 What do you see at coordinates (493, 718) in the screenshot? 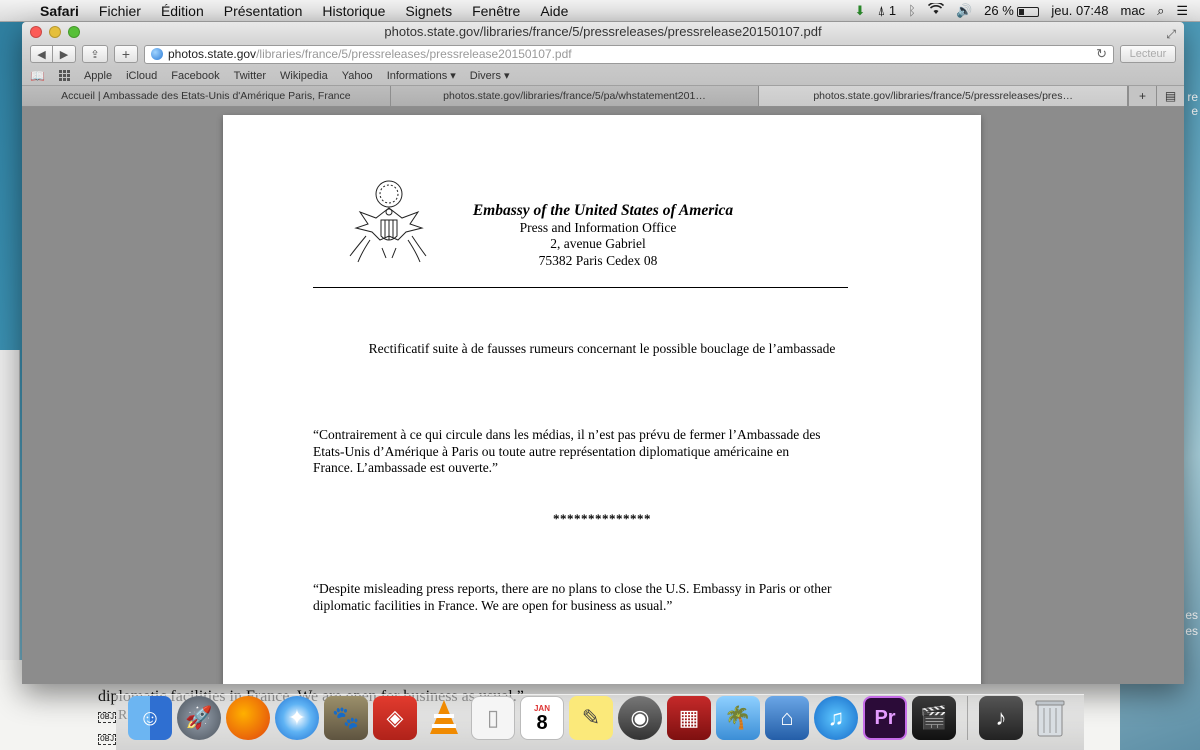
I see `document-icon: ▯` at bounding box center [493, 718].